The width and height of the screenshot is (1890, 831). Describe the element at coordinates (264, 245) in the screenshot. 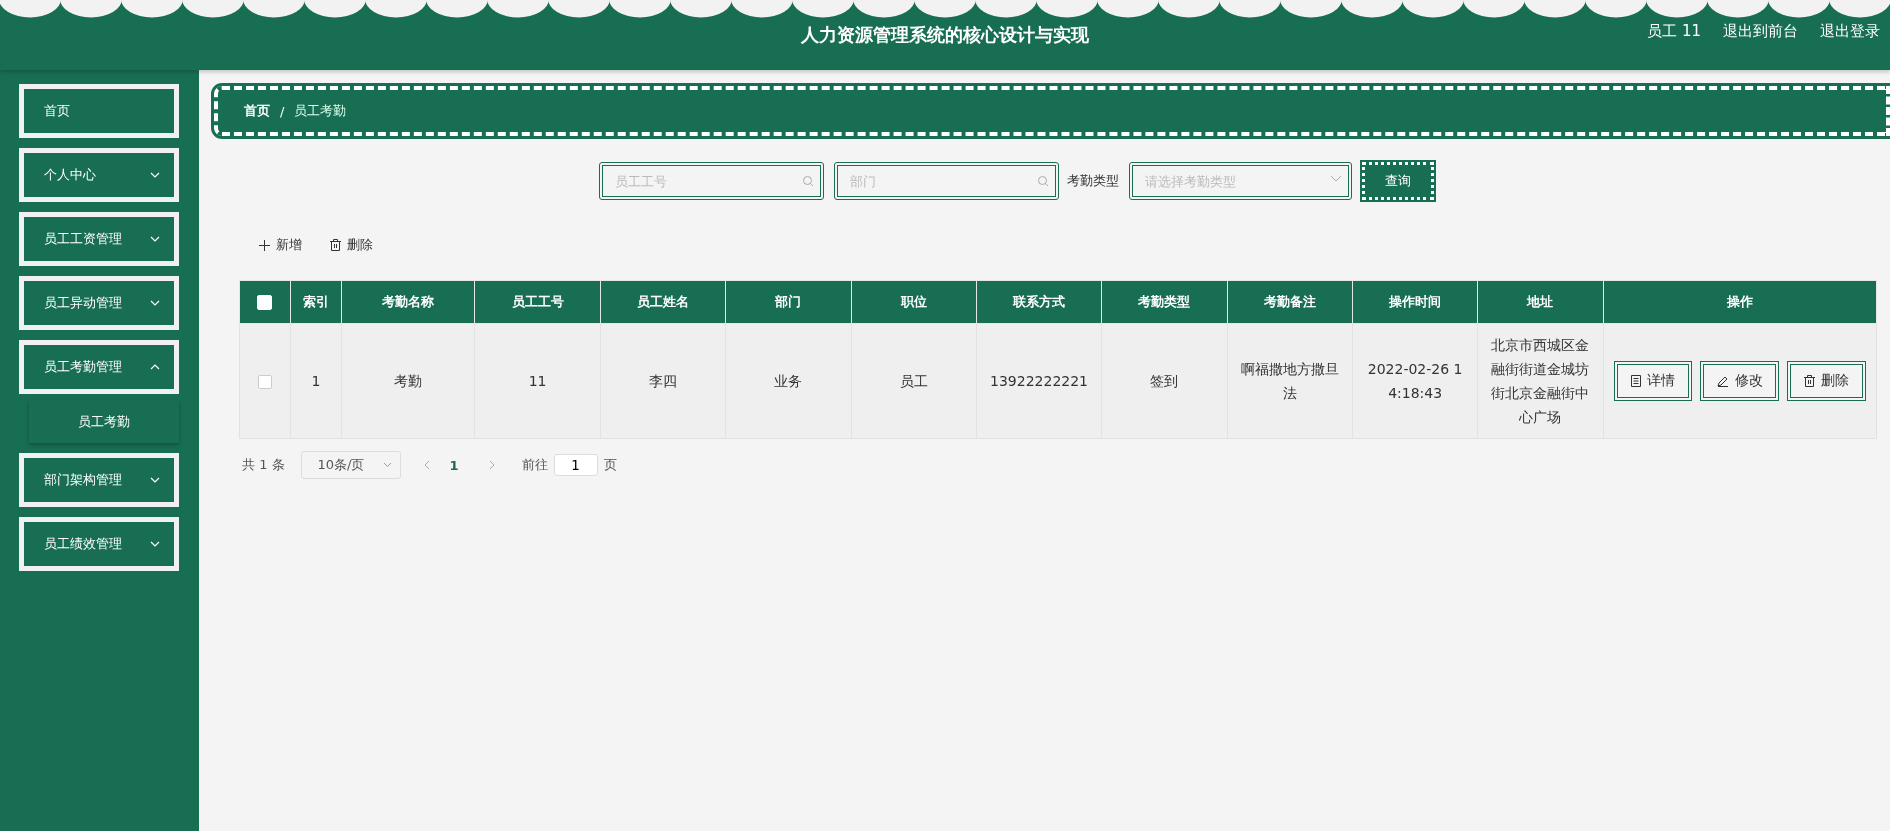

I see `plus-icon` at that location.